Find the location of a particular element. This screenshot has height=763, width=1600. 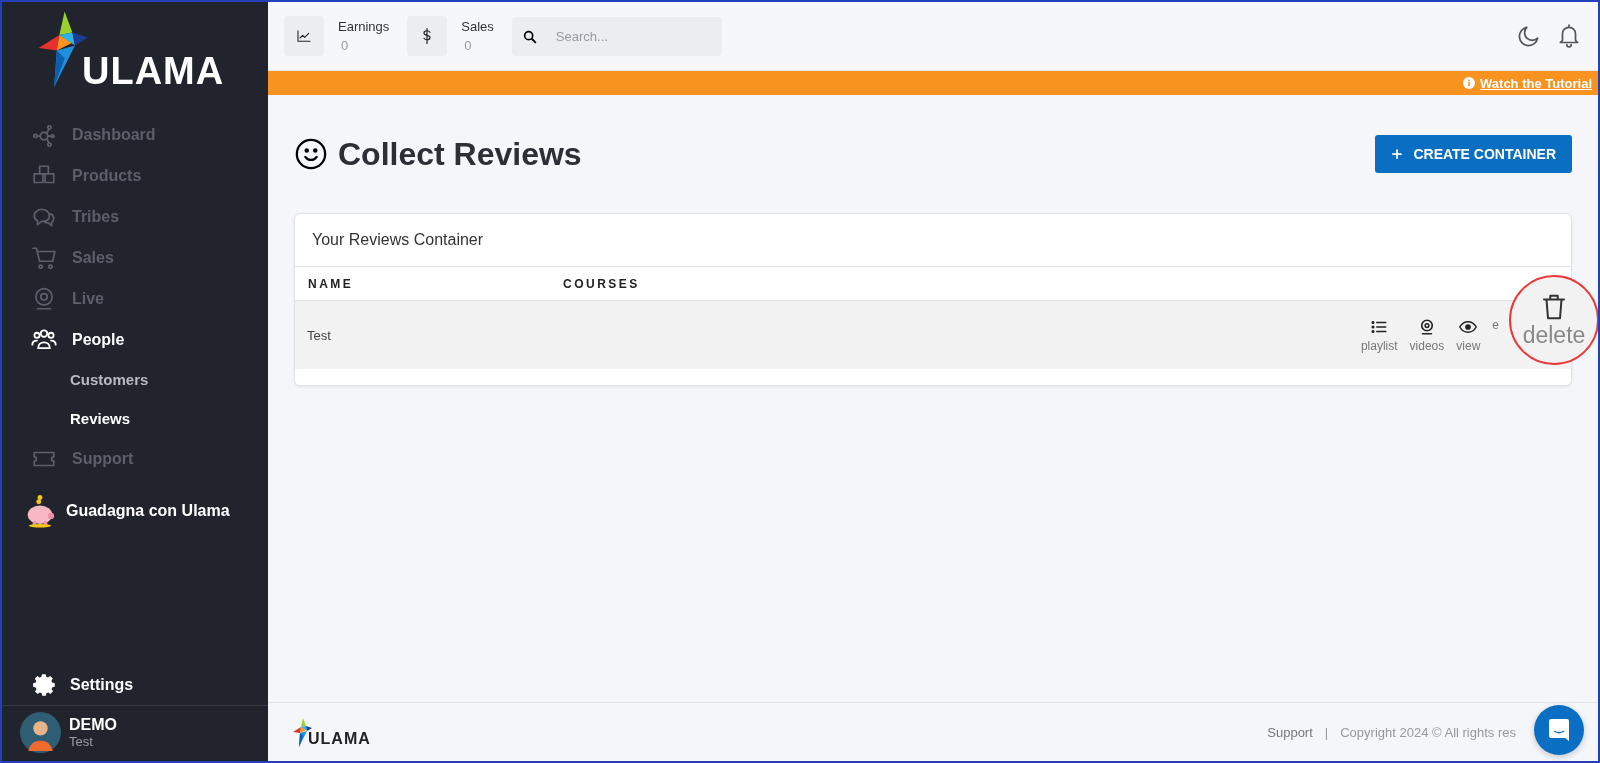

settings-link: Settings is located at coordinates (135, 685).